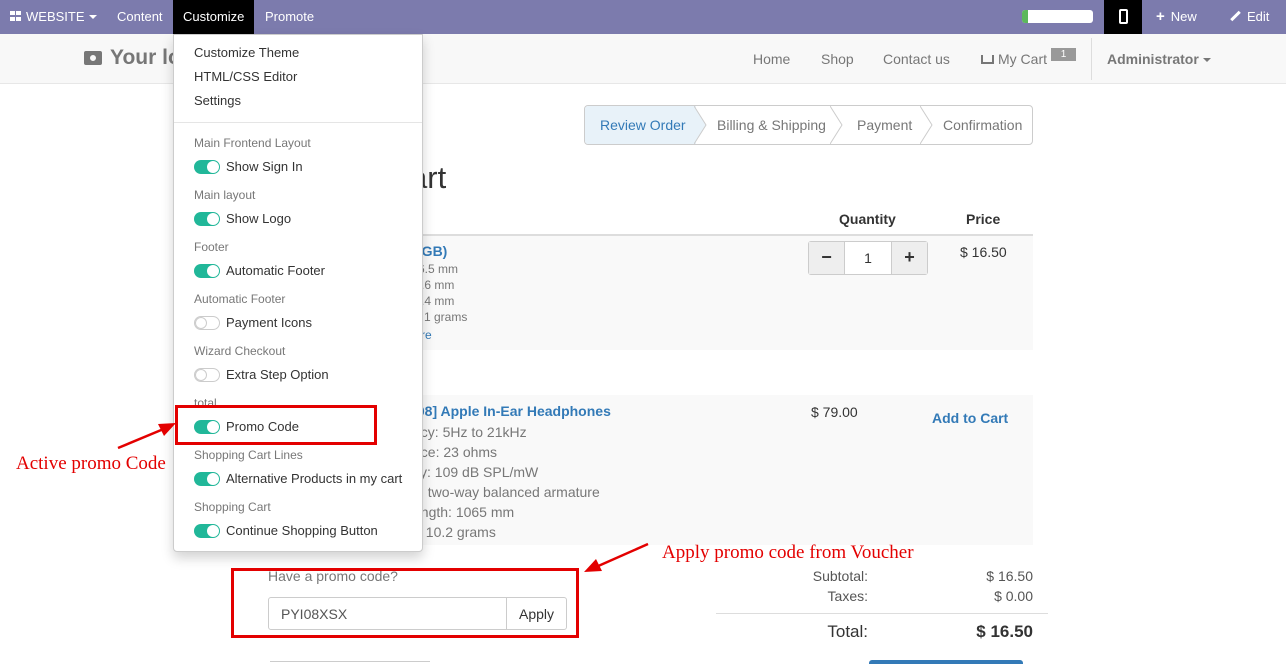 This screenshot has height=664, width=1286. I want to click on quantity-input: 1, so click(868, 258).